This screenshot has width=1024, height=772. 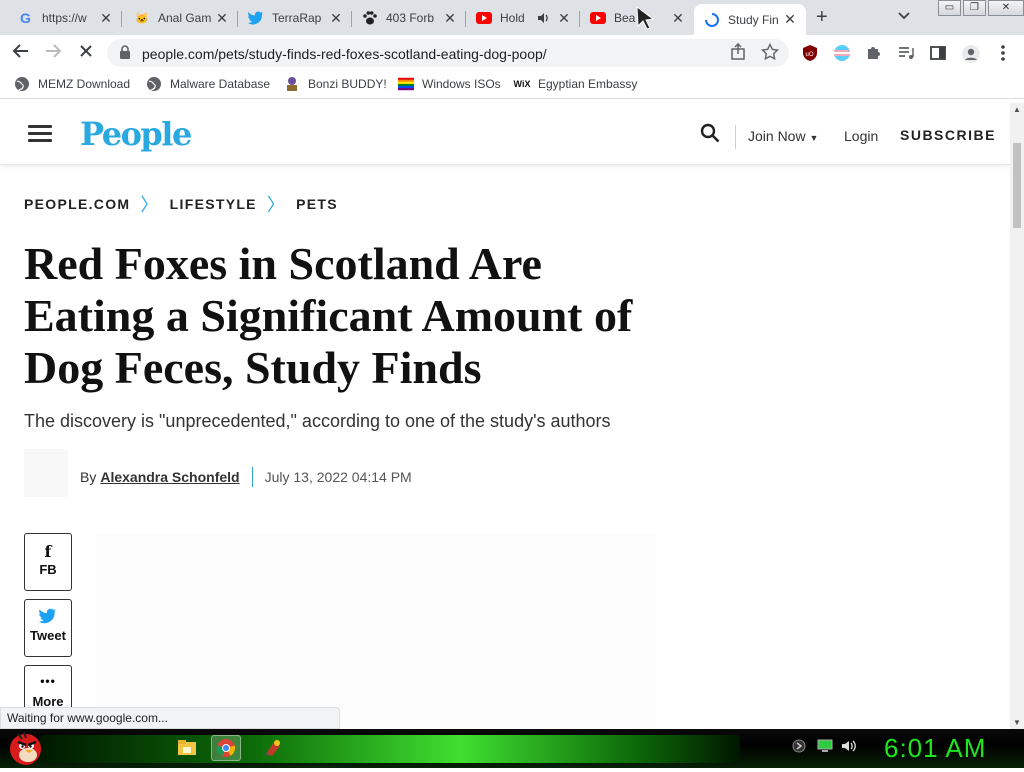 What do you see at coordinates (710, 133) in the screenshot?
I see `search-icon` at bounding box center [710, 133].